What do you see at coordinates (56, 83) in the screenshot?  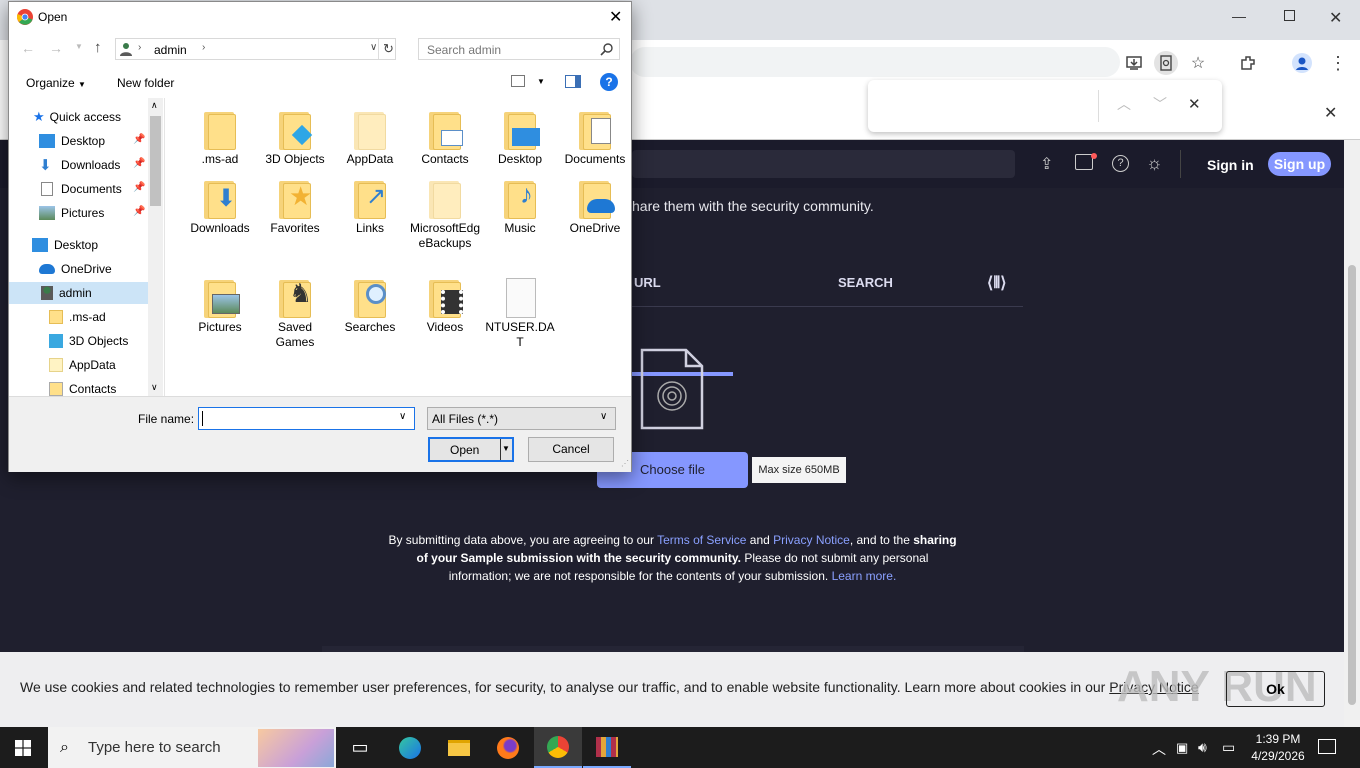 I see `organize-menu: Organize ▼` at bounding box center [56, 83].